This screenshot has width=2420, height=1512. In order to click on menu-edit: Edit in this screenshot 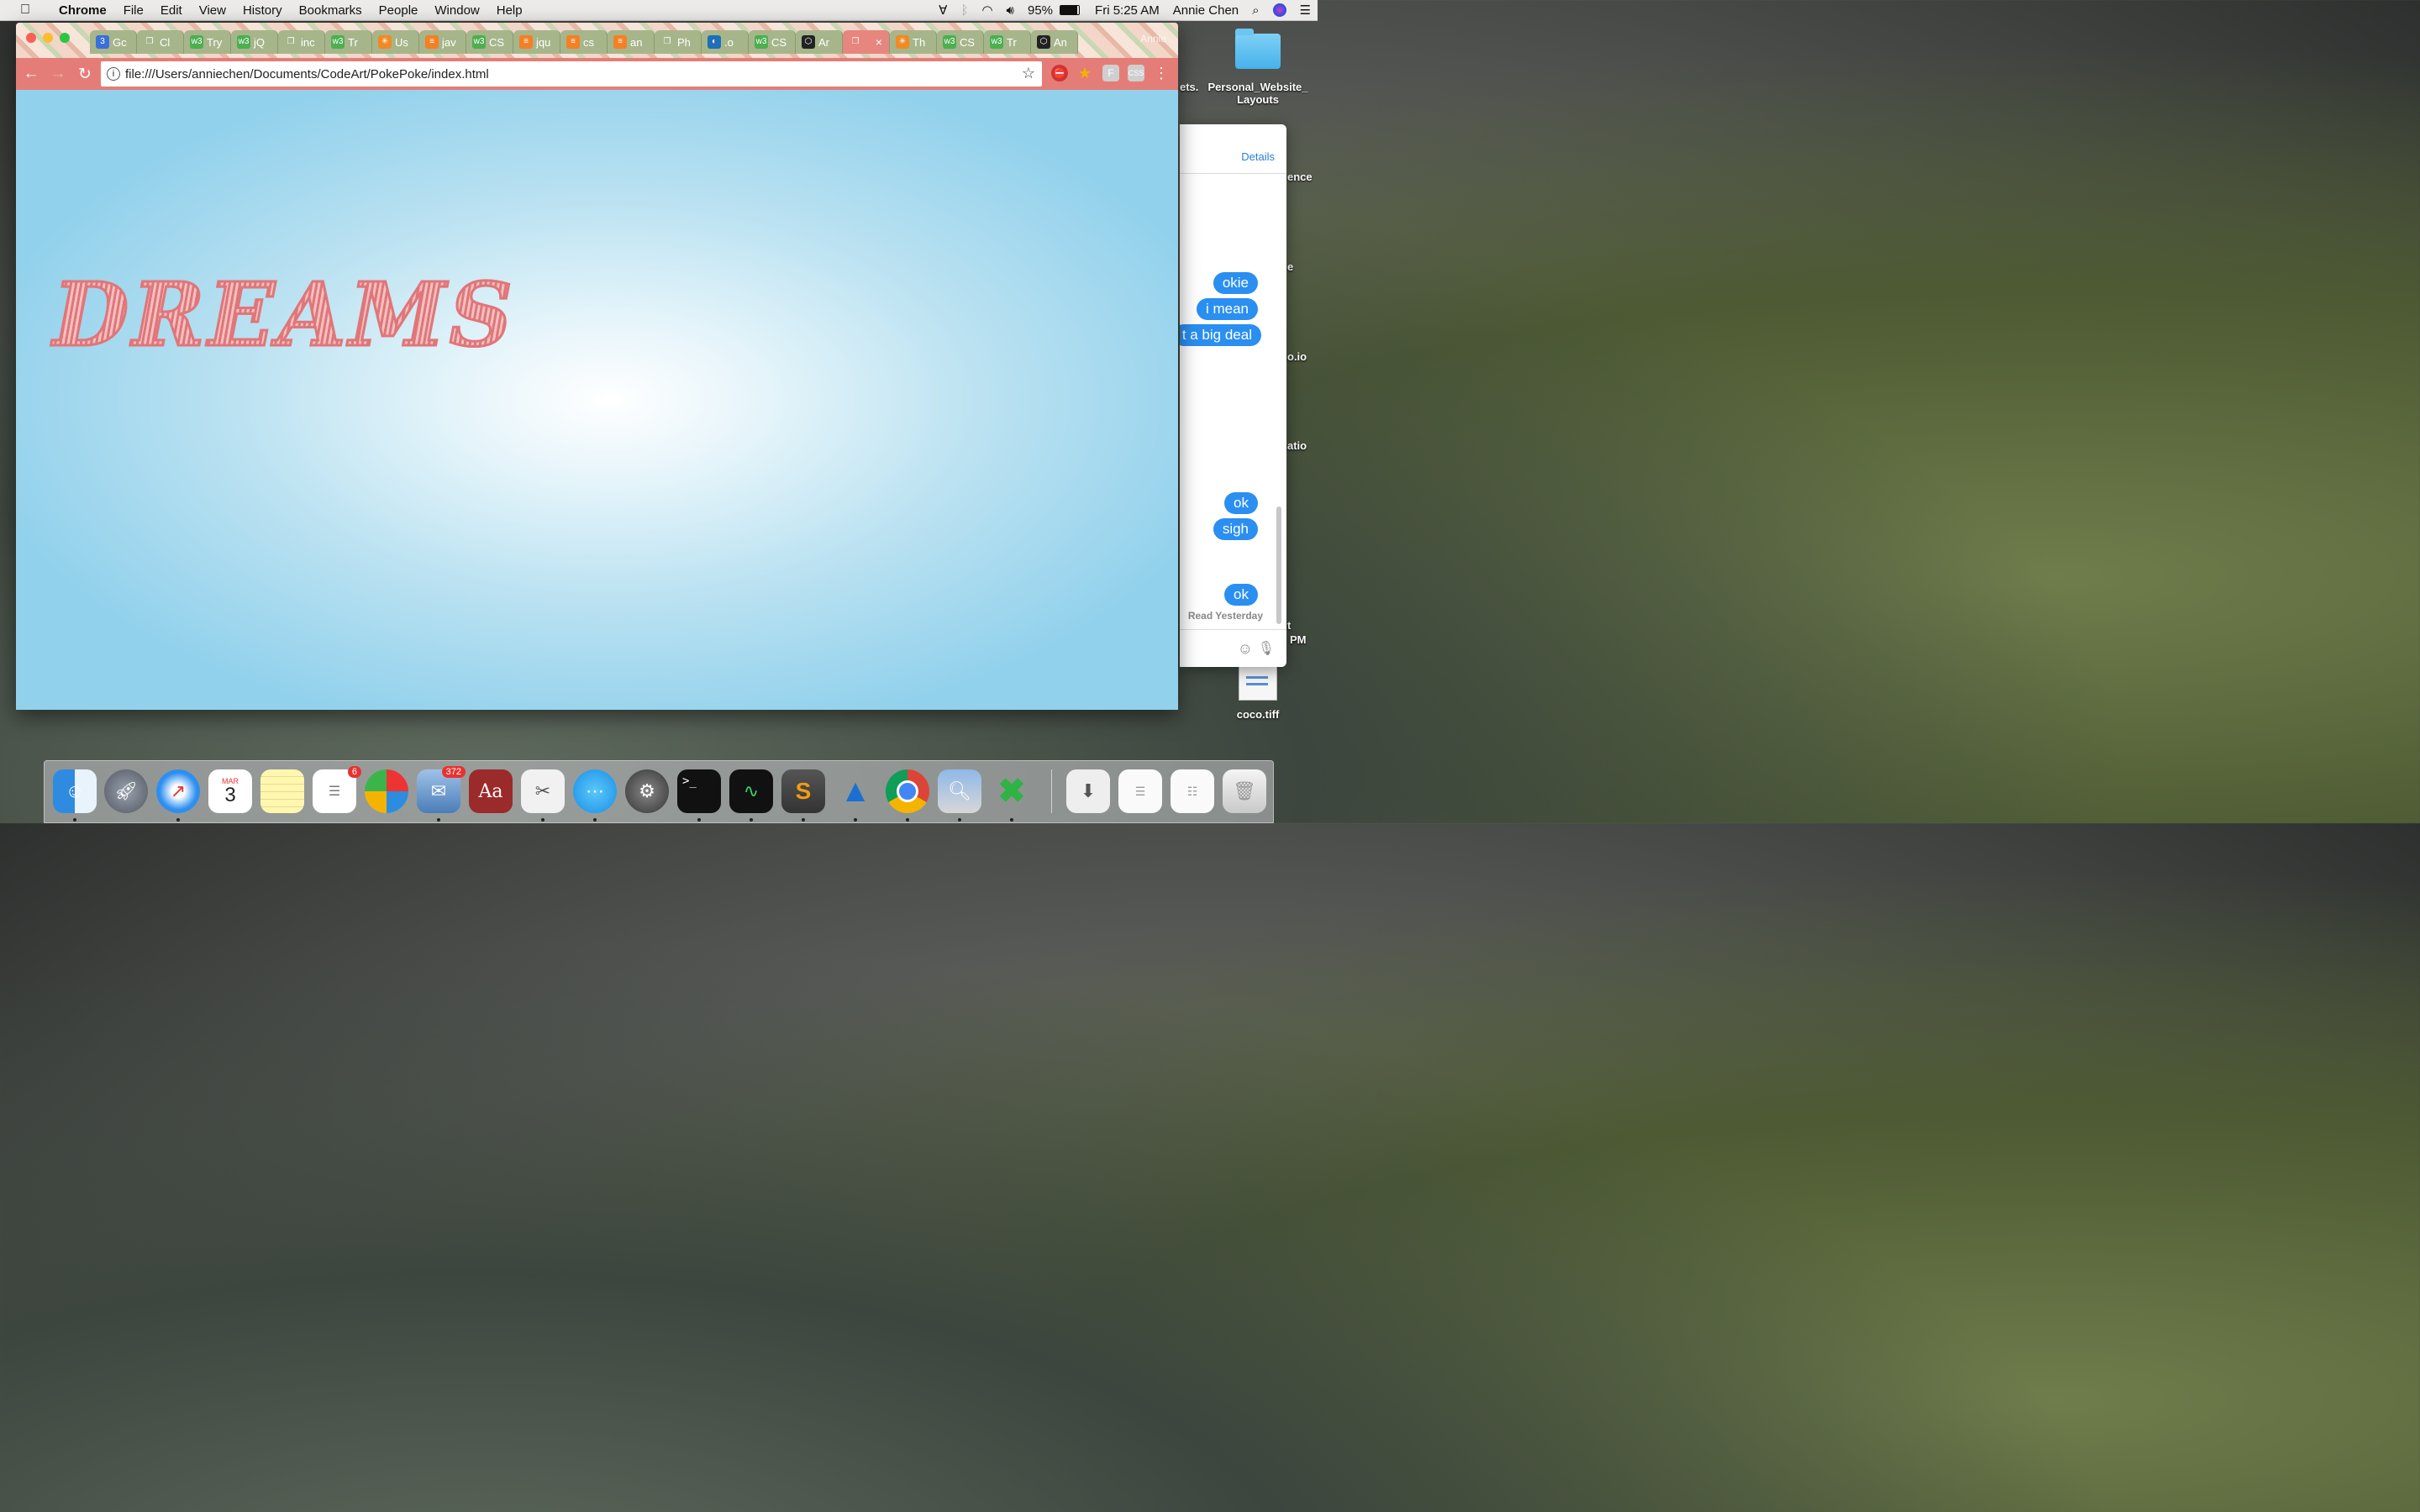, I will do `click(172, 10)`.